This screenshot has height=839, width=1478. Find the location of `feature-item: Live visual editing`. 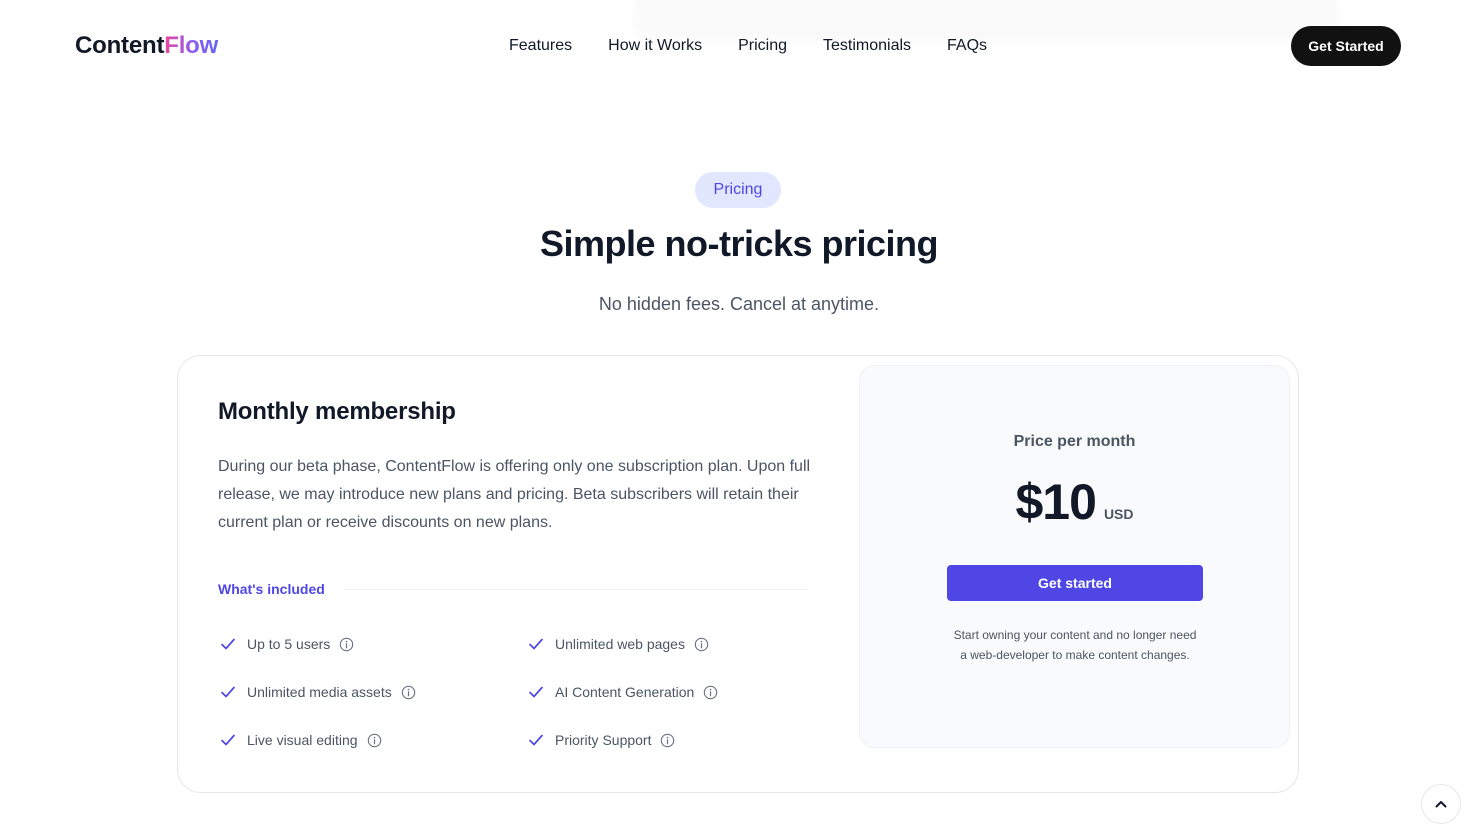

feature-item: Live visual editing is located at coordinates (300, 740).